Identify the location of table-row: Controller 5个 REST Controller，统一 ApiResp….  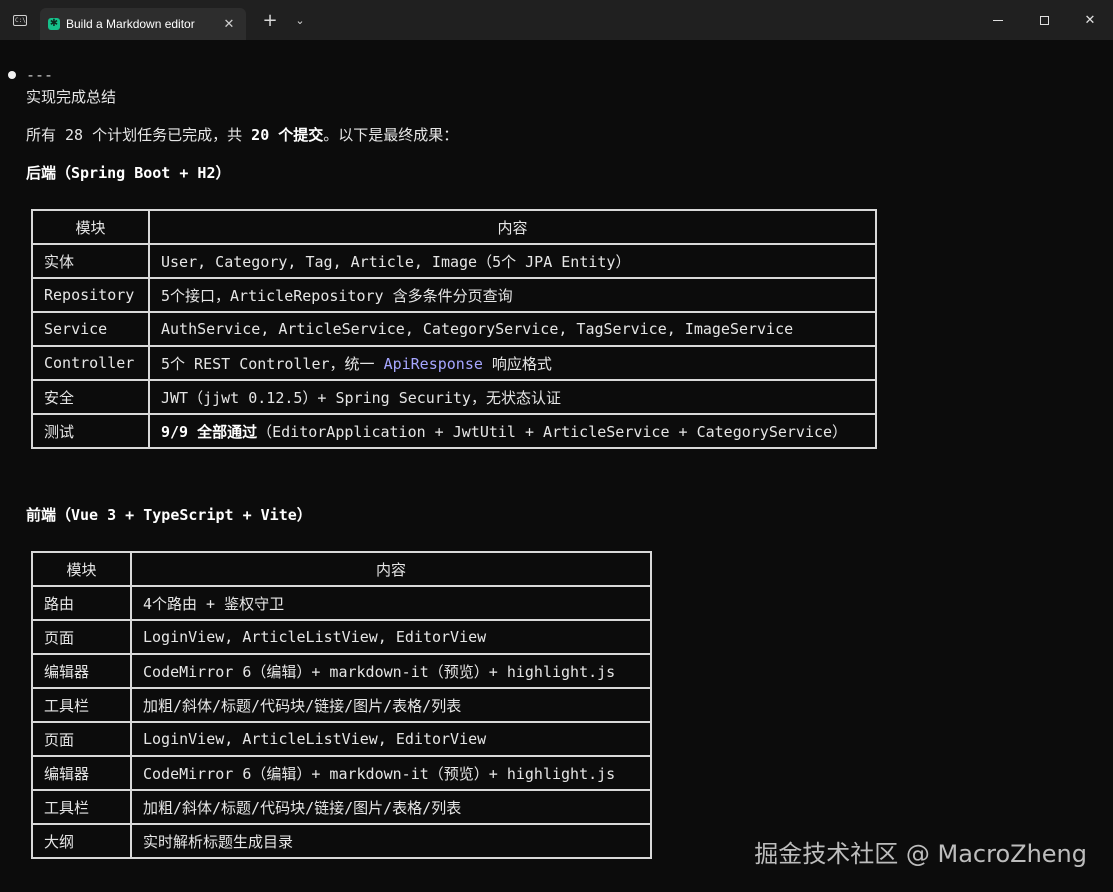
(454, 363).